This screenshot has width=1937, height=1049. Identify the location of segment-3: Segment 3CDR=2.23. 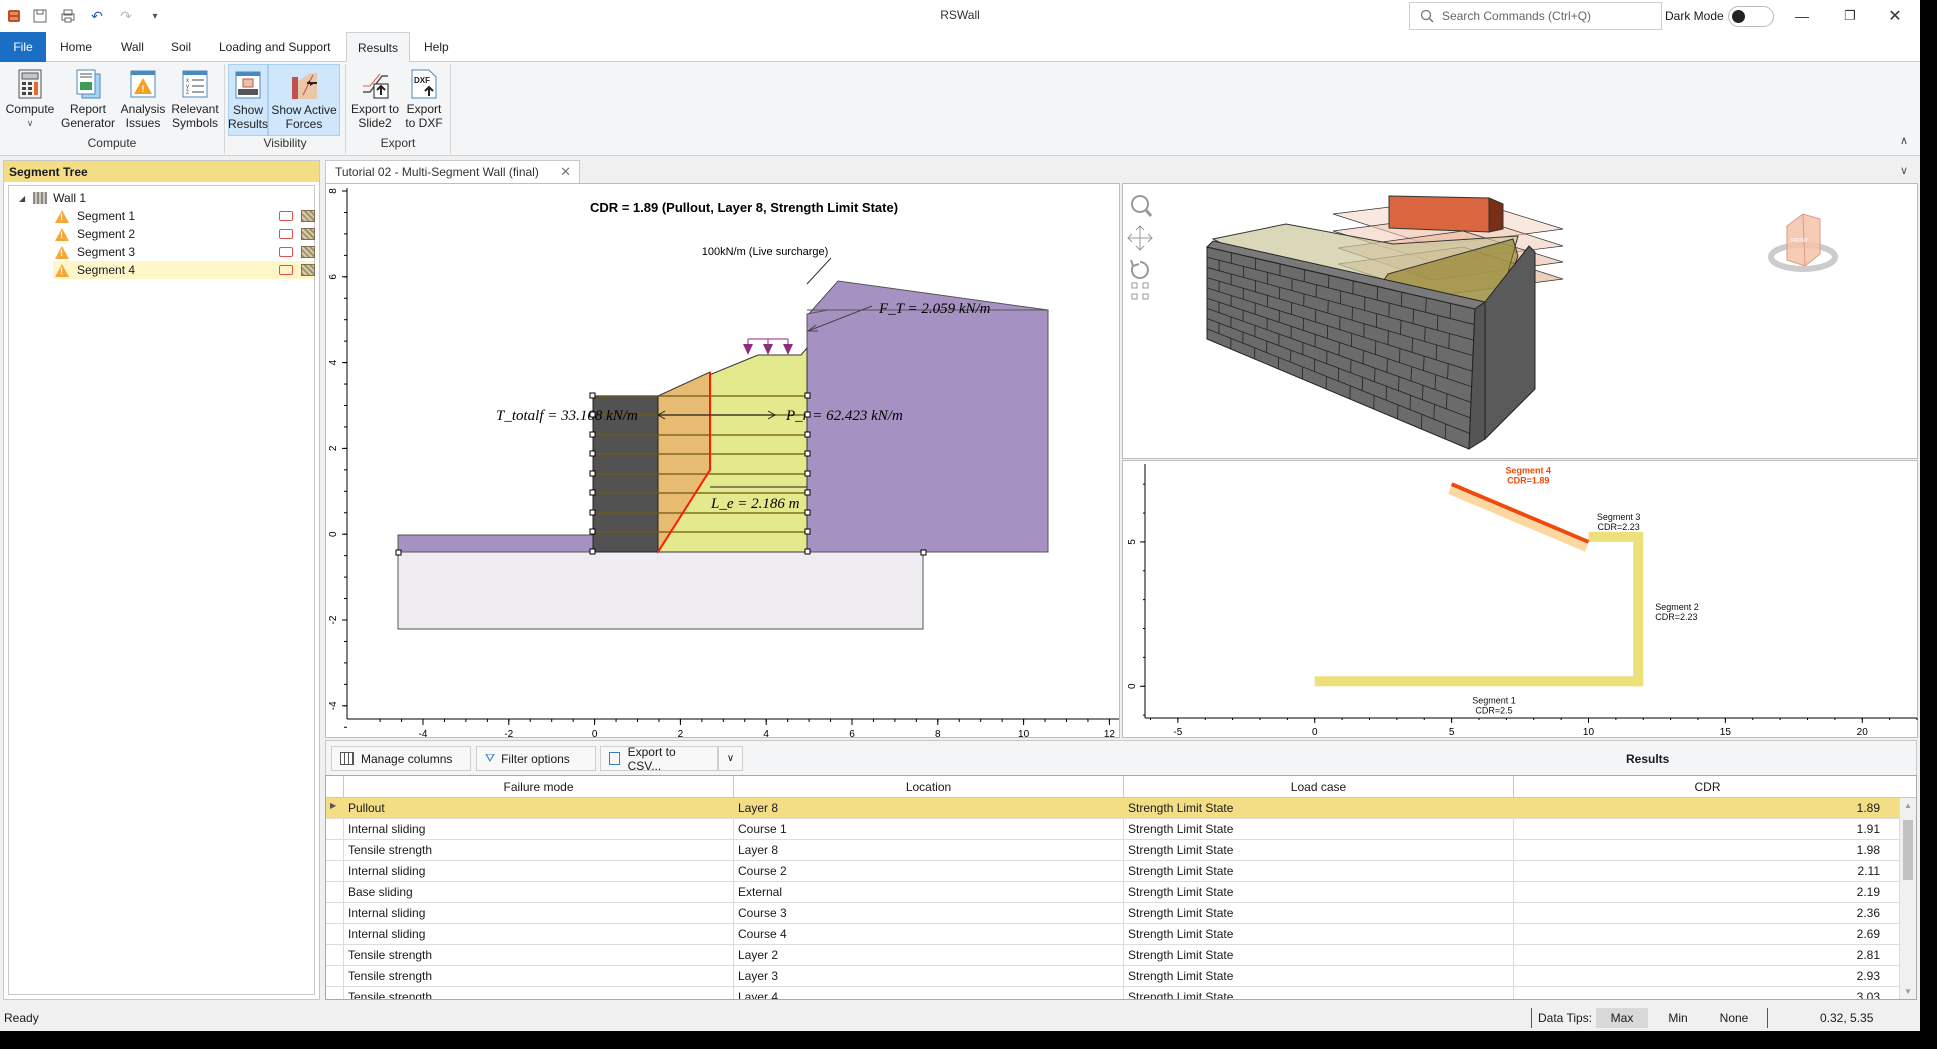
(1616, 527).